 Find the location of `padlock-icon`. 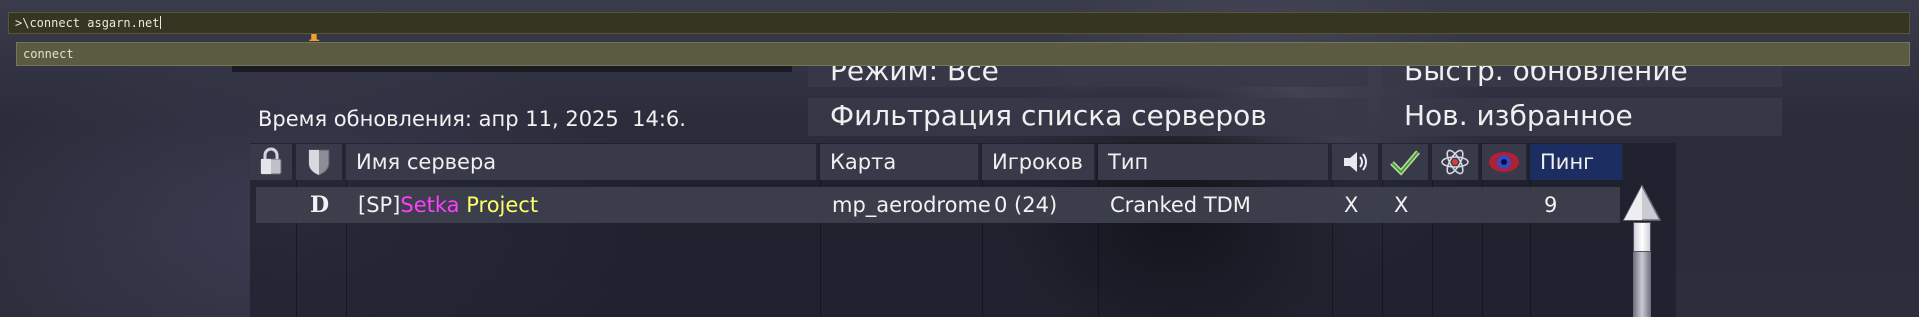

padlock-icon is located at coordinates (271, 161).